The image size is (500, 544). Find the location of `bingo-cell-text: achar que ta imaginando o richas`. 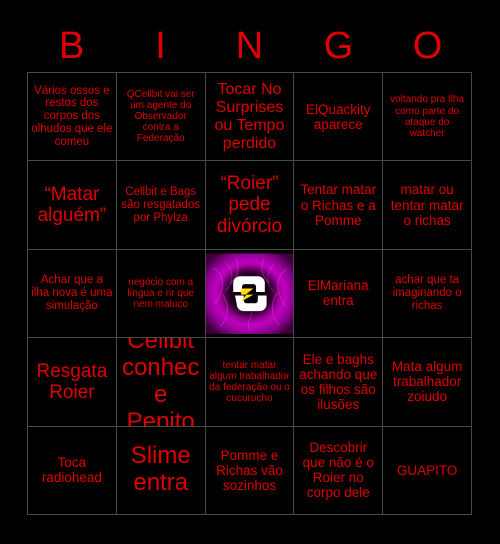

bingo-cell-text: achar que ta imaginando o richas is located at coordinates (427, 293).